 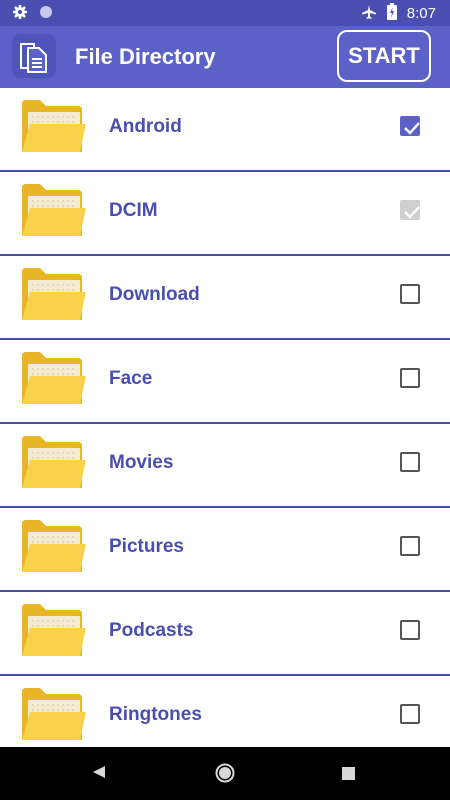 I want to click on folder-label: Download, so click(x=154, y=294).